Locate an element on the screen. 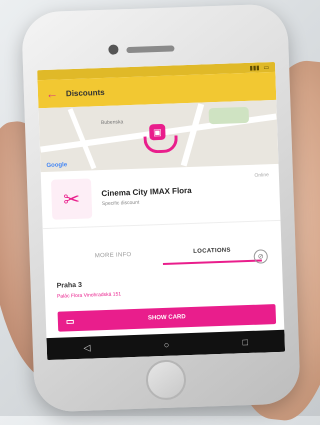  signal-icon: ▮▮▮ is located at coordinates (254, 68).